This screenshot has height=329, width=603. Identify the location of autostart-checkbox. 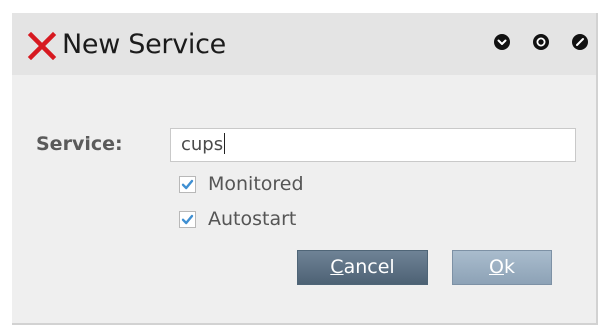
(187, 219).